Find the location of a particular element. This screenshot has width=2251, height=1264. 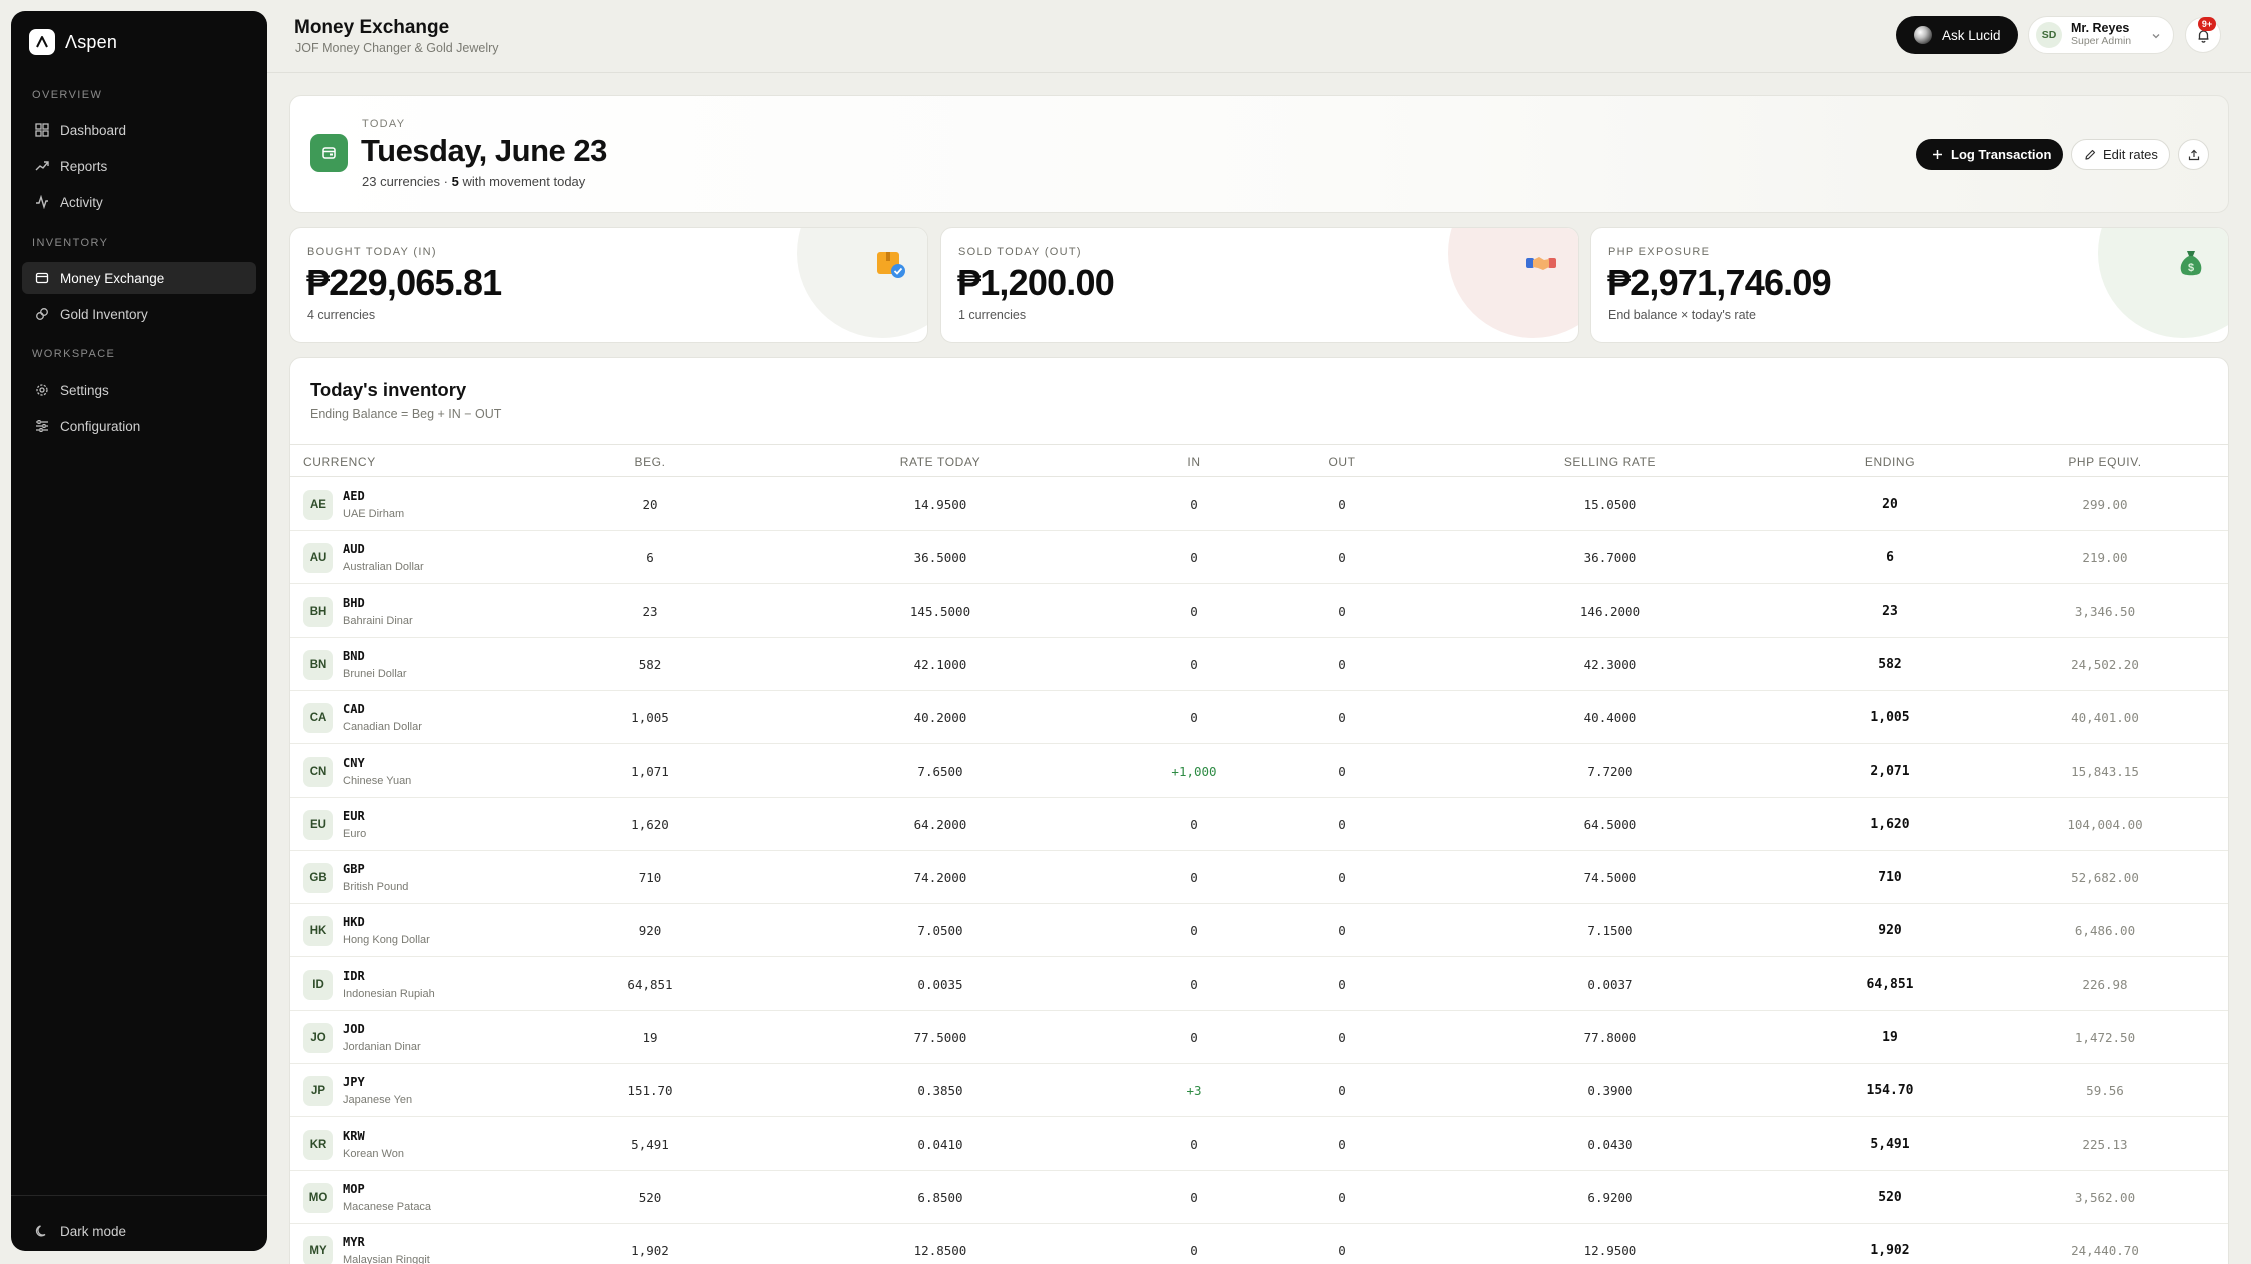

sidebar-item-label: Reports is located at coordinates (84, 166).